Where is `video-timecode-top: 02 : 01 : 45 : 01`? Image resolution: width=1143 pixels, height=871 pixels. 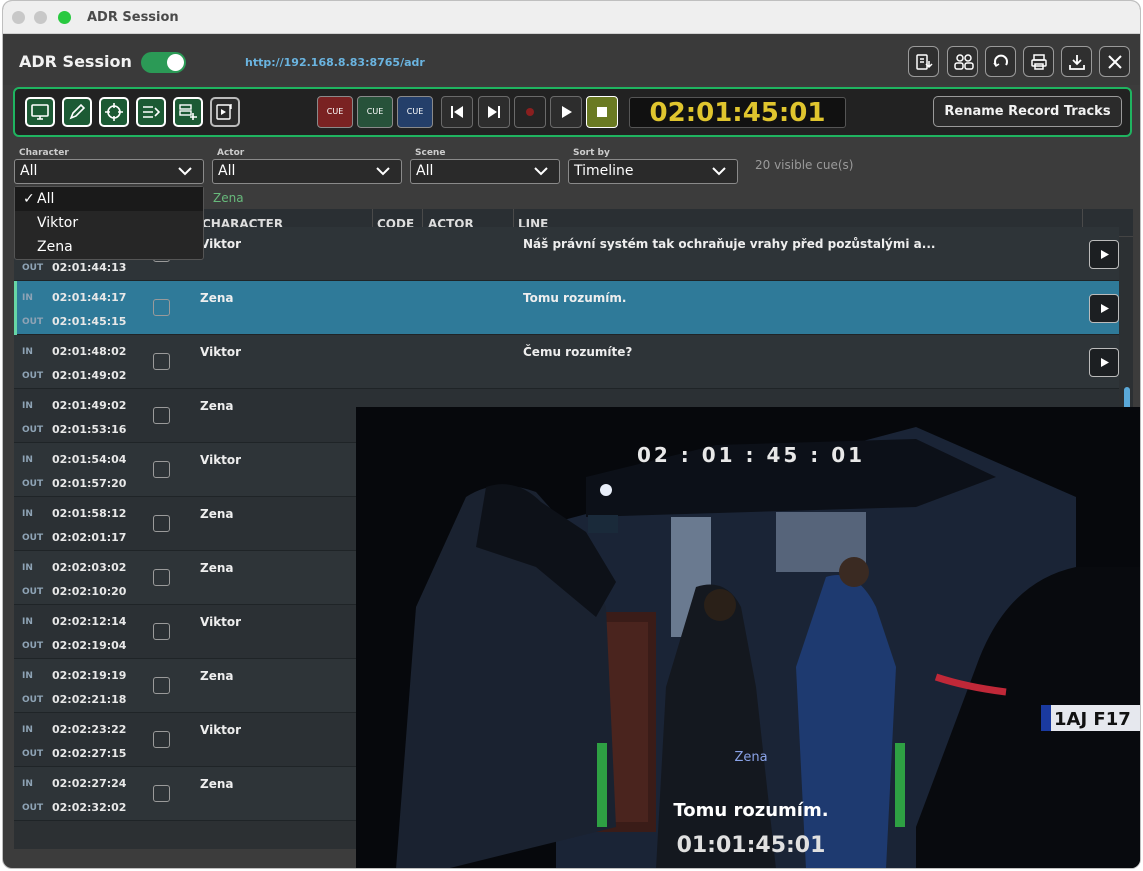
video-timecode-top: 02 : 01 : 45 : 01 is located at coordinates (751, 455).